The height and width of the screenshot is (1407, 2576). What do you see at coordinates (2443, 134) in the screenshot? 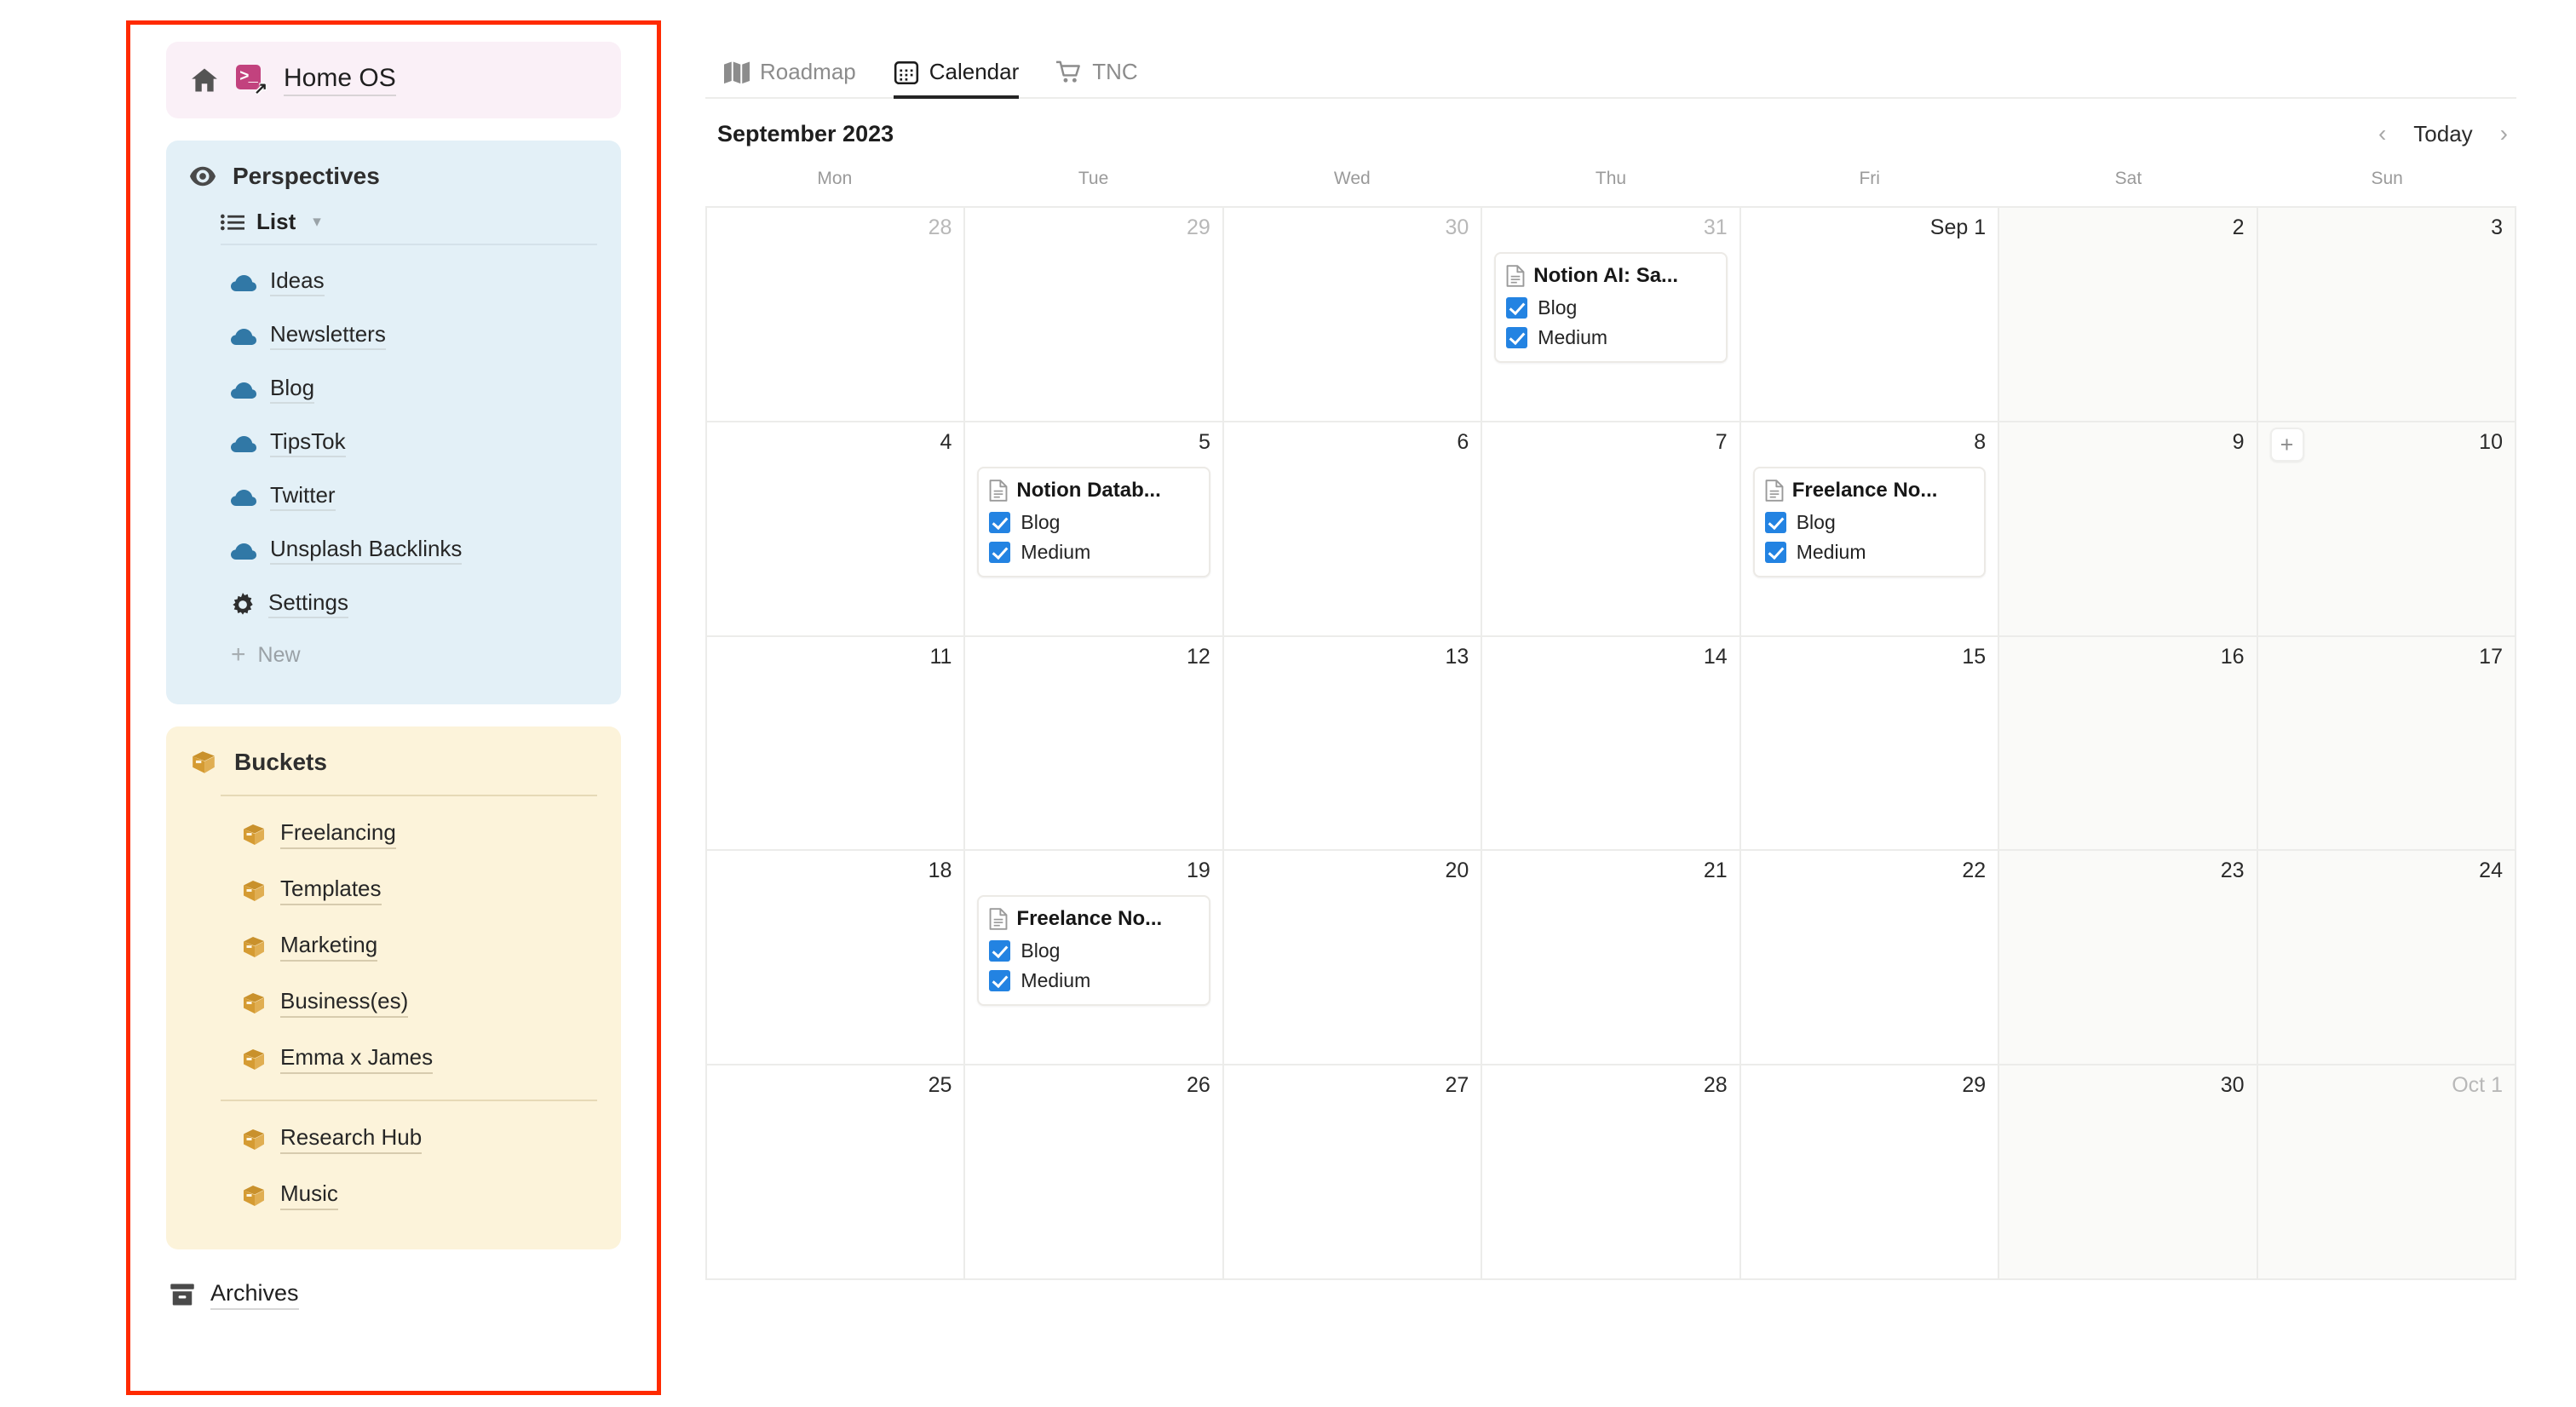
I see `today-button: Today` at bounding box center [2443, 134].